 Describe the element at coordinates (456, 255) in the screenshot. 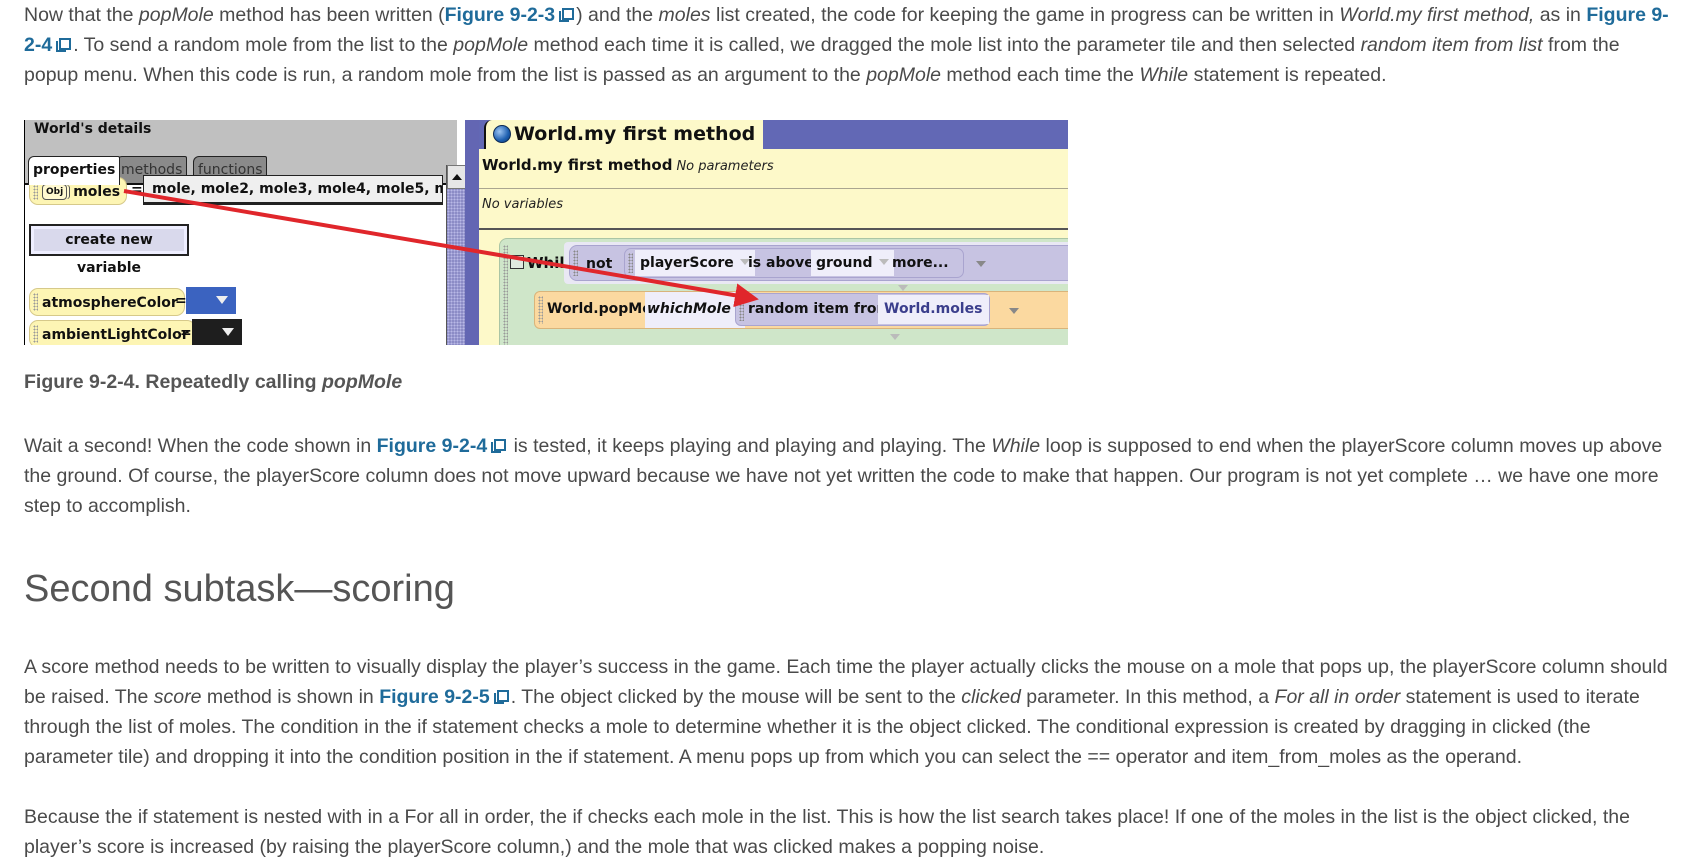

I see `details-scrollbar` at that location.